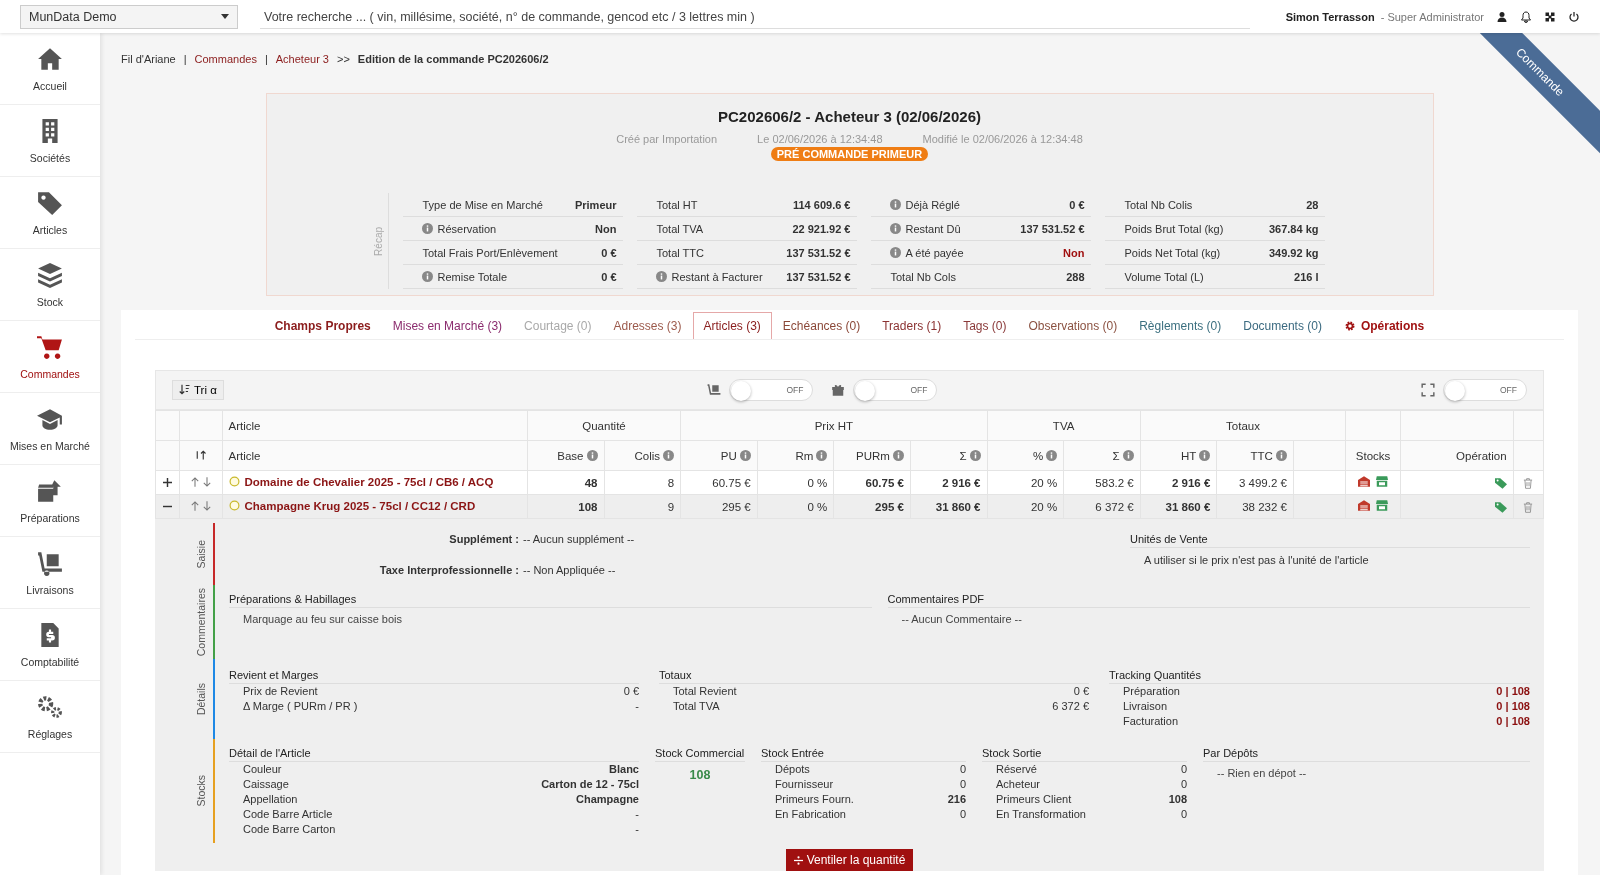 Image resolution: width=1600 pixels, height=875 pixels. I want to click on detail-label: Total TVA, so click(696, 706).